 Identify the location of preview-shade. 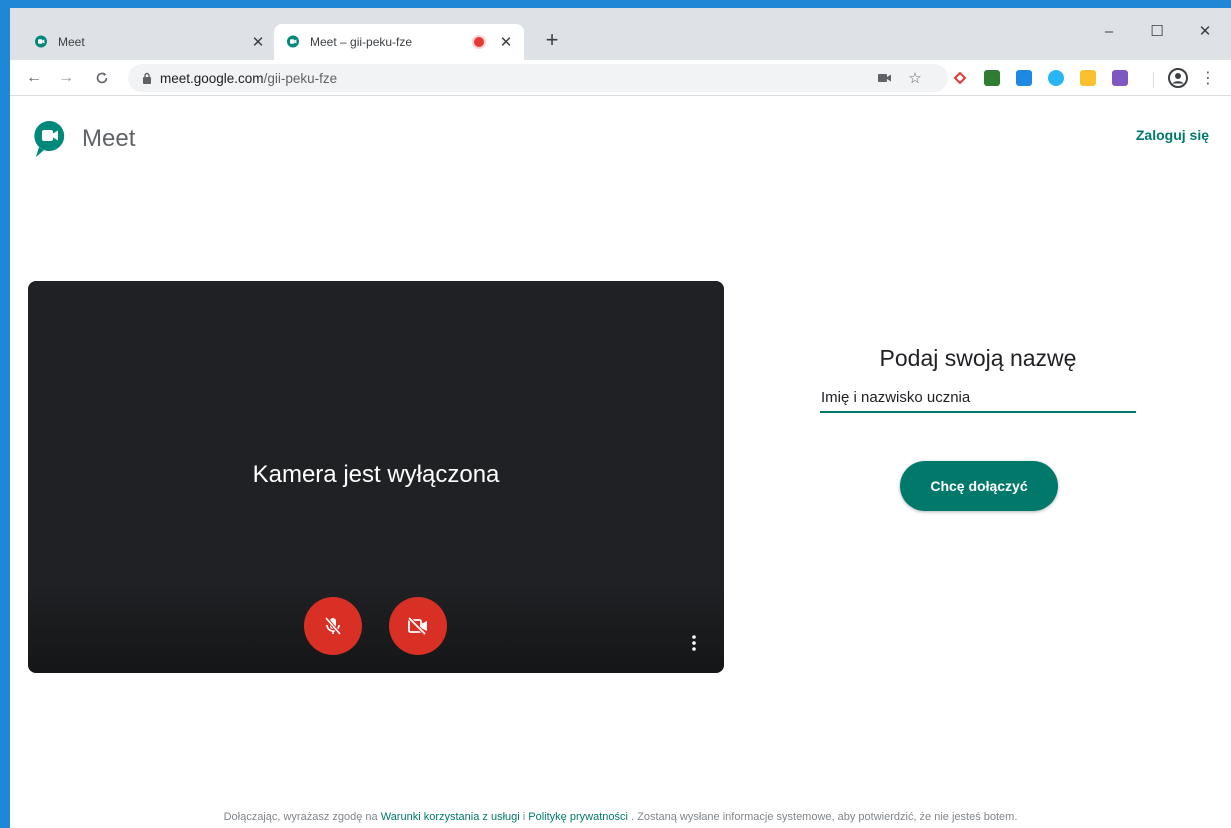
(376, 628).